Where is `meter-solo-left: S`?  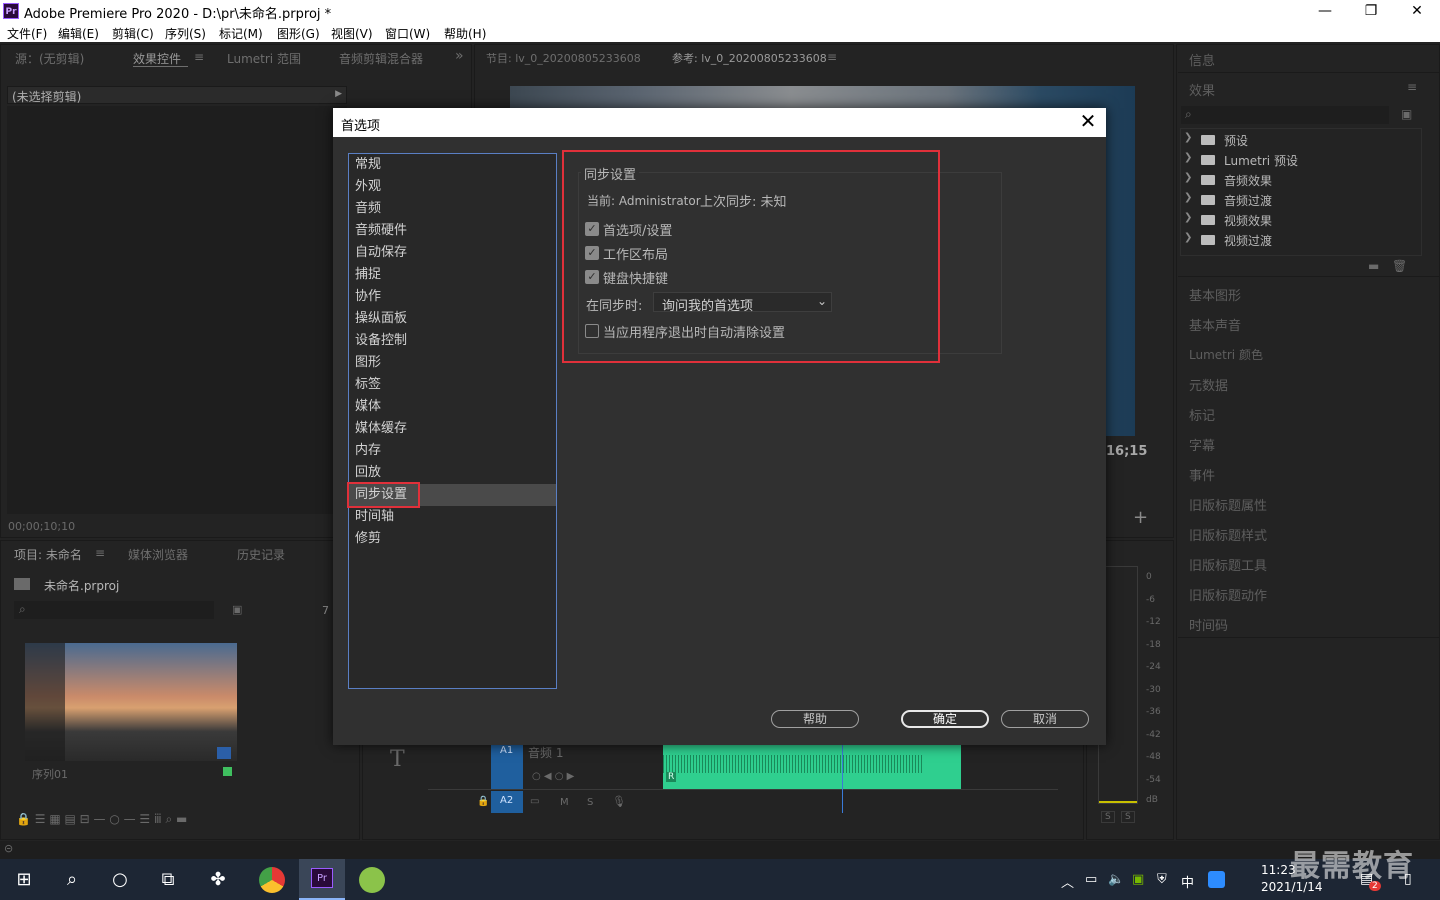 meter-solo-left: S is located at coordinates (1108, 817).